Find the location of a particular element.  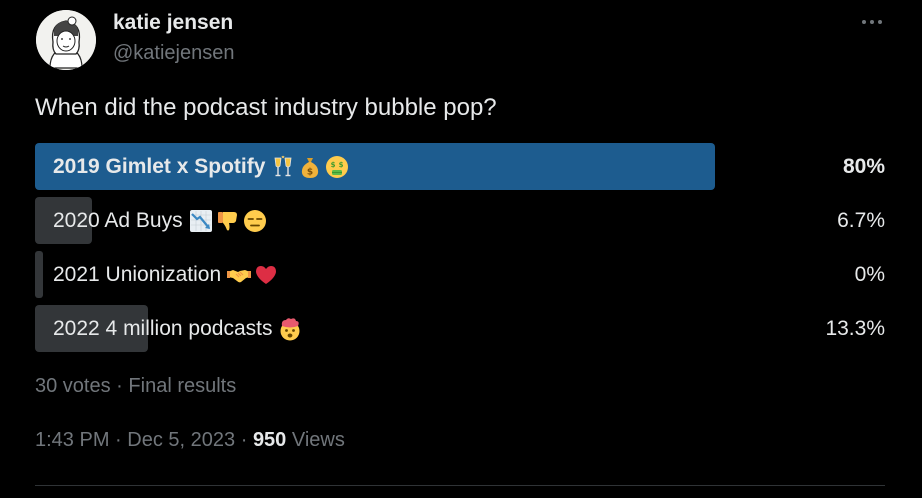

tweet-date: Dec 5, 2023 is located at coordinates (181, 440).